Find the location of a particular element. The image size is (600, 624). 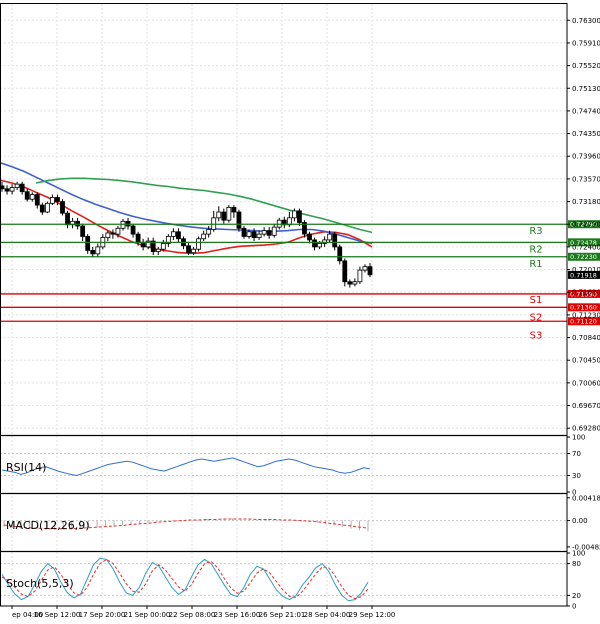

price-tick-label: 0.70450 is located at coordinates (586, 361).